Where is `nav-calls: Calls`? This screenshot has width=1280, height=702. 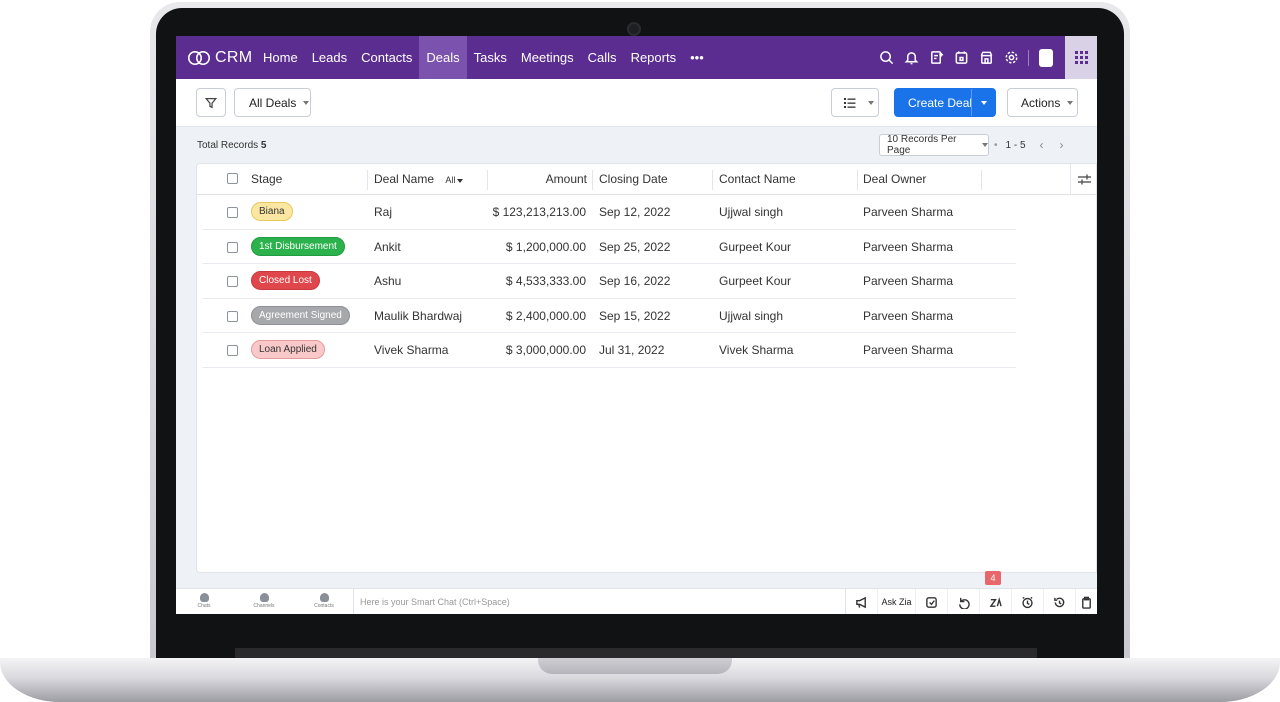 nav-calls: Calls is located at coordinates (602, 57).